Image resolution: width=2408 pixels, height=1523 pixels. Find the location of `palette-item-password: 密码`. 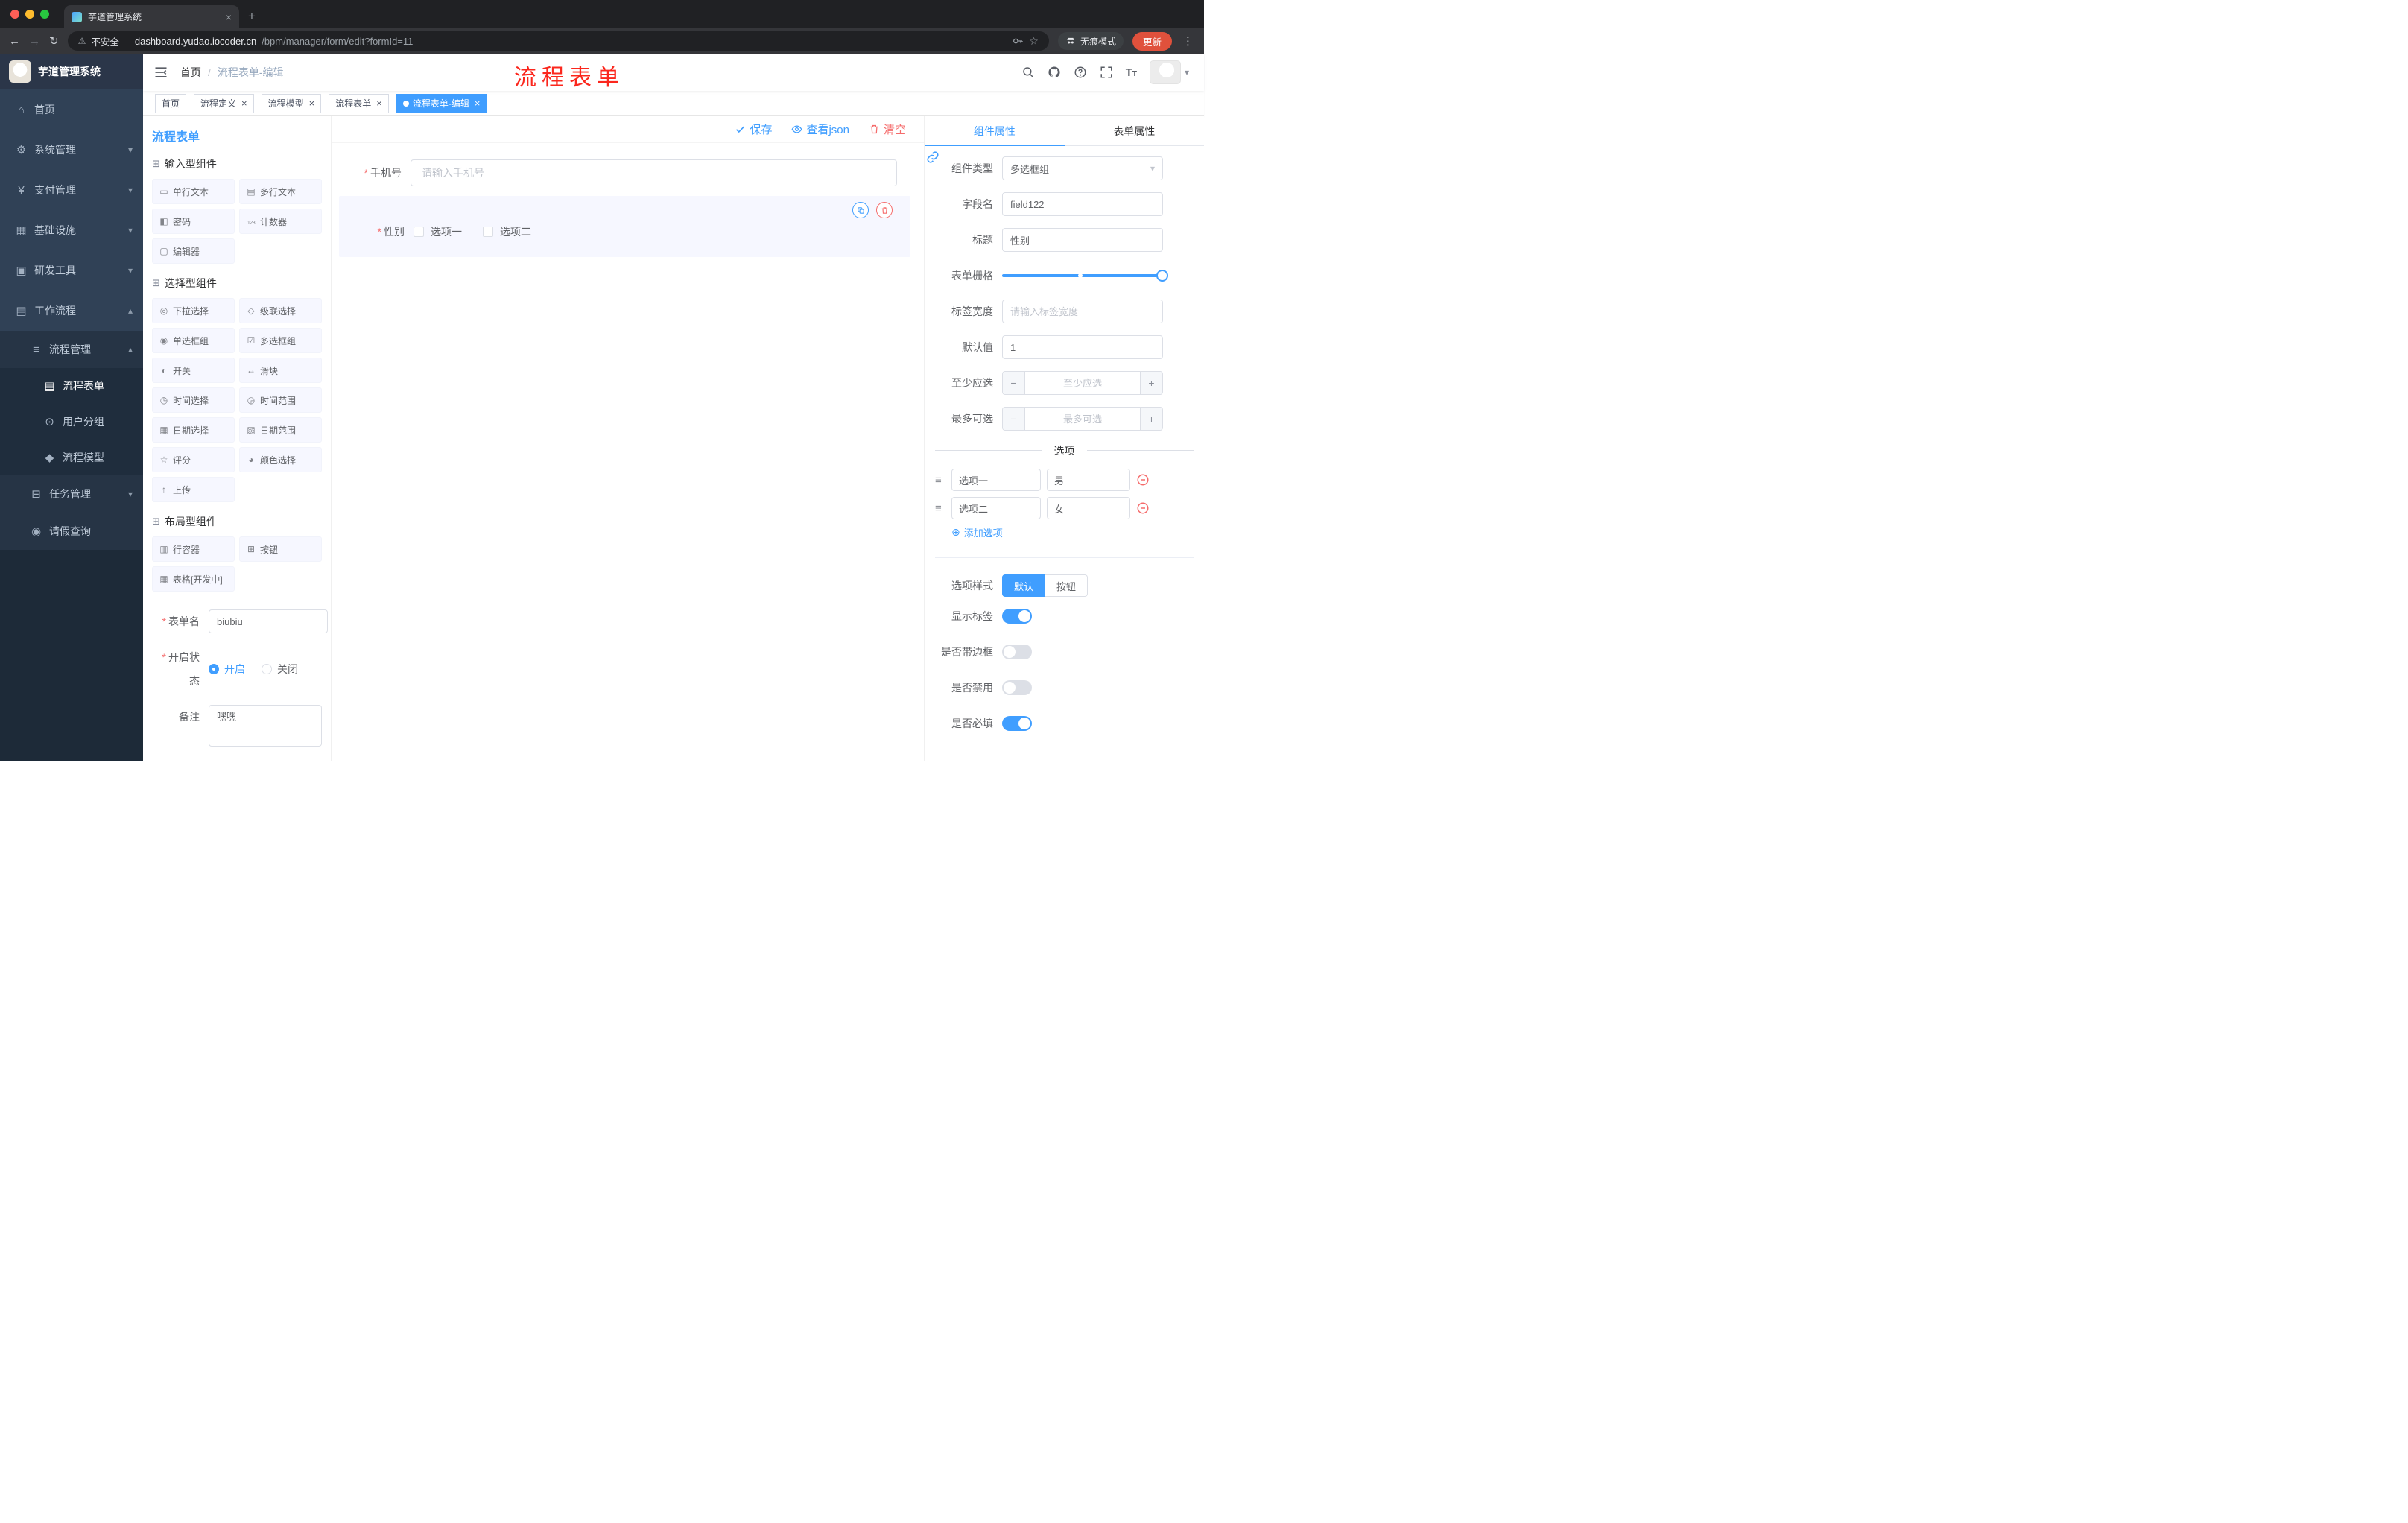

palette-item-password: 密码 is located at coordinates (193, 222).